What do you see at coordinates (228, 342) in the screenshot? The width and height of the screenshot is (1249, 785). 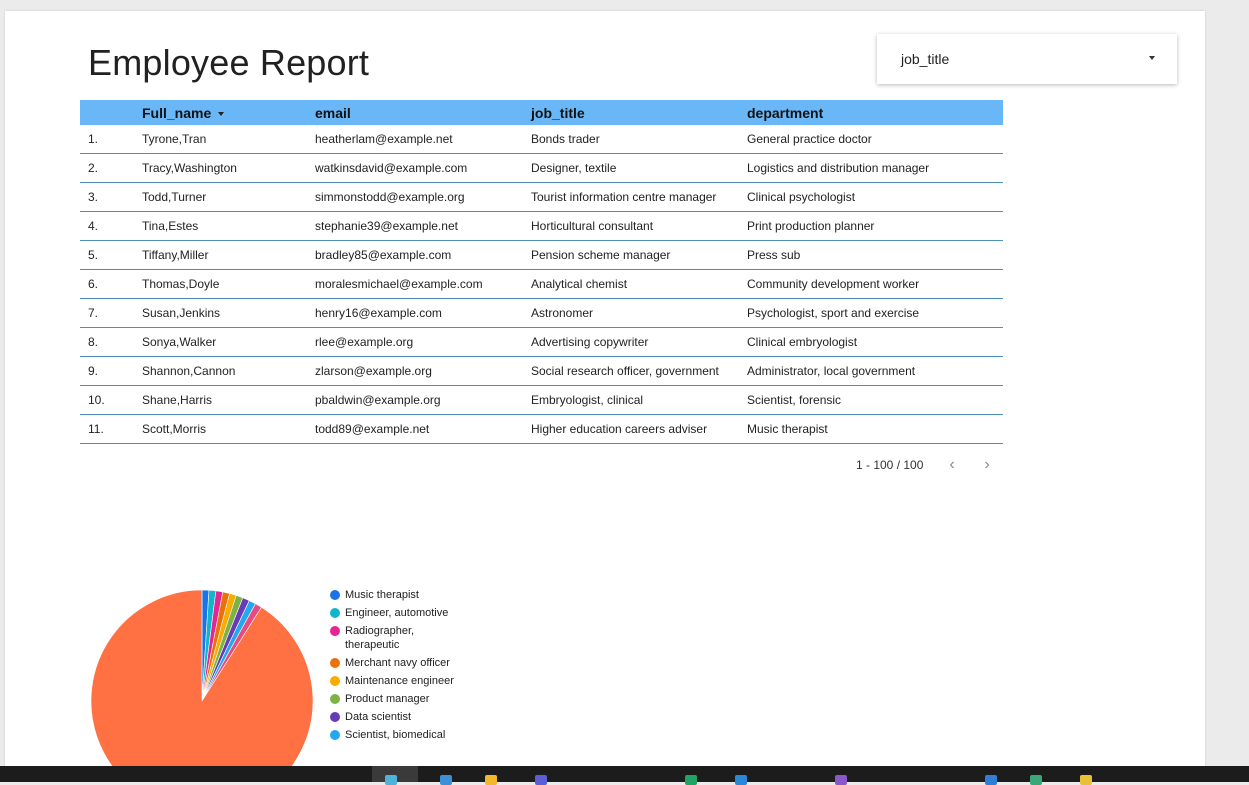 I see `full-name-cell: Sonya,Walker` at bounding box center [228, 342].